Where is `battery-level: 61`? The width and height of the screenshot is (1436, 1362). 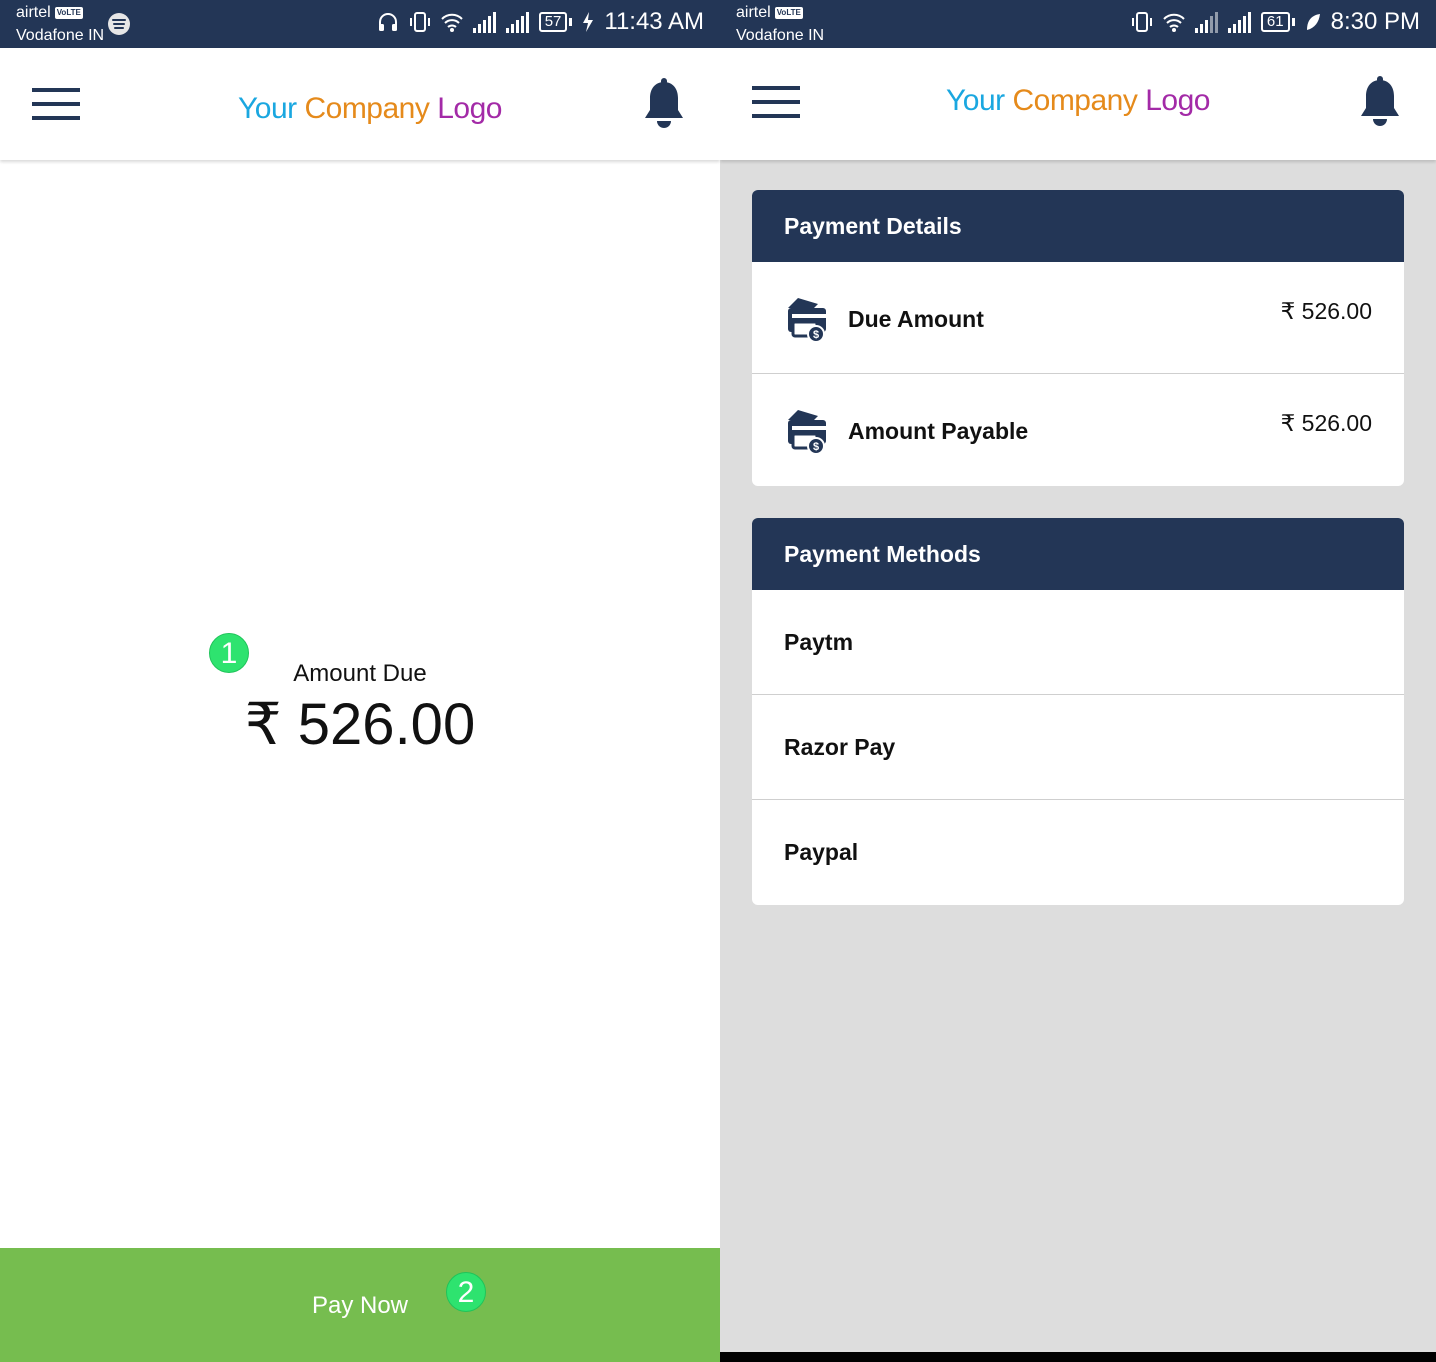
battery-level: 61 is located at coordinates (1275, 22).